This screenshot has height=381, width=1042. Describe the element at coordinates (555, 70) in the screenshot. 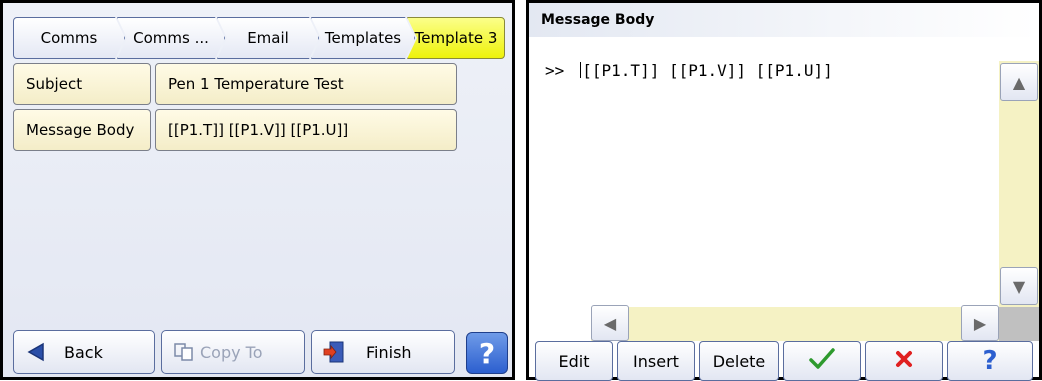

I see `line-prompt: >>` at that location.